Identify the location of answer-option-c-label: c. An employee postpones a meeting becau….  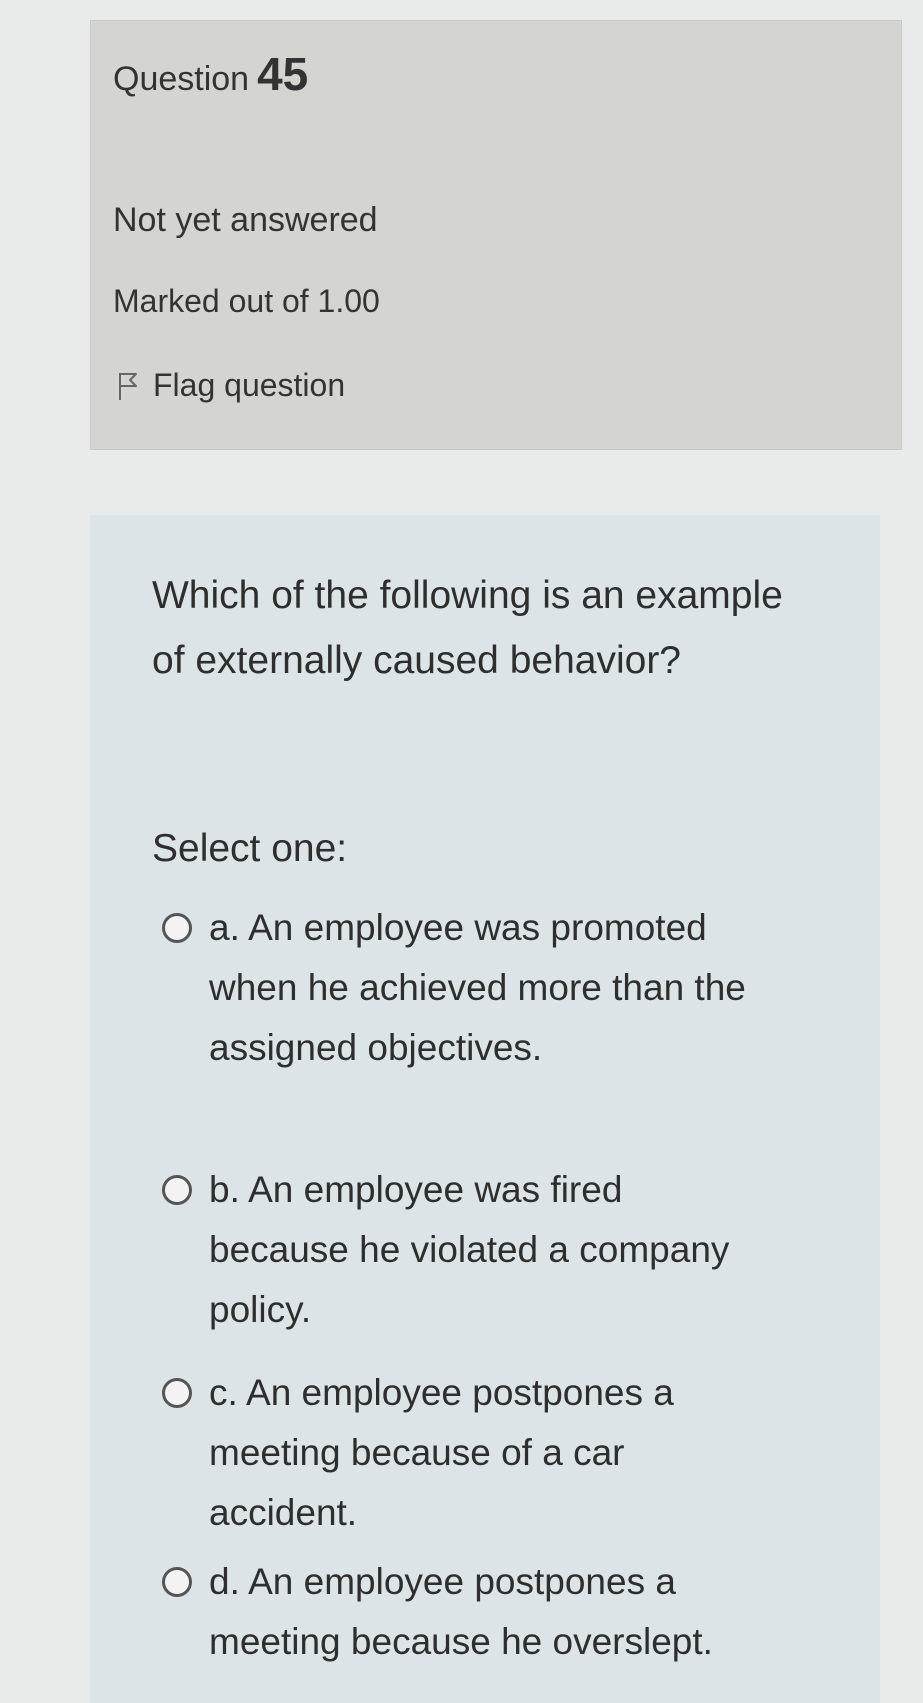
(479, 1453).